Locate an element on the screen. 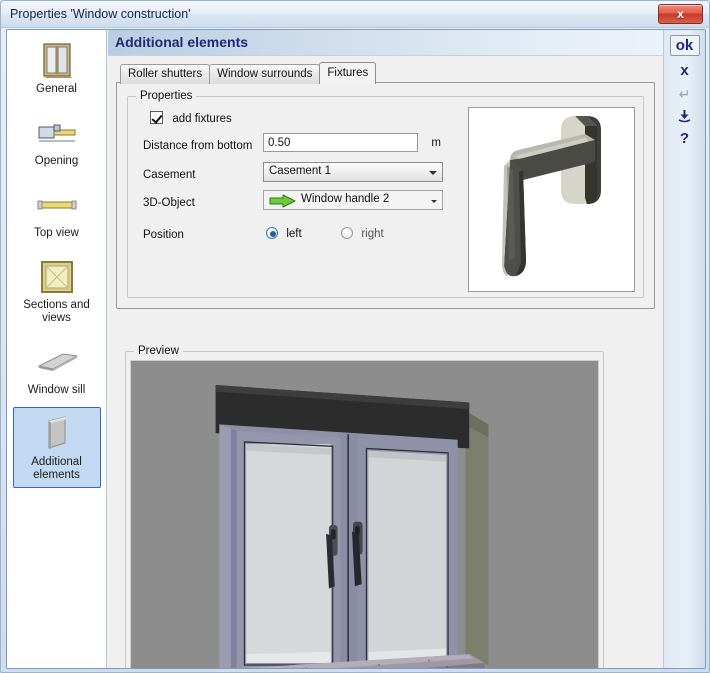  object-3d-row: Window handle 2 is located at coordinates (353, 200).